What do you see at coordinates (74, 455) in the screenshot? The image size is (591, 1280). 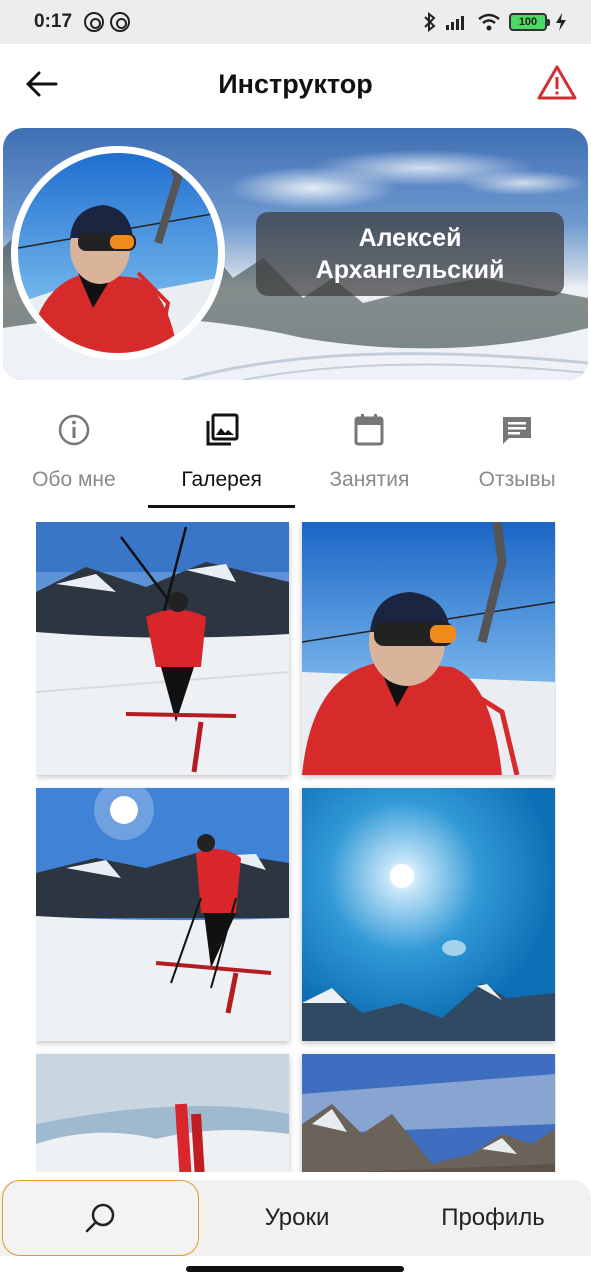 I see `tab-about: Обо мне` at bounding box center [74, 455].